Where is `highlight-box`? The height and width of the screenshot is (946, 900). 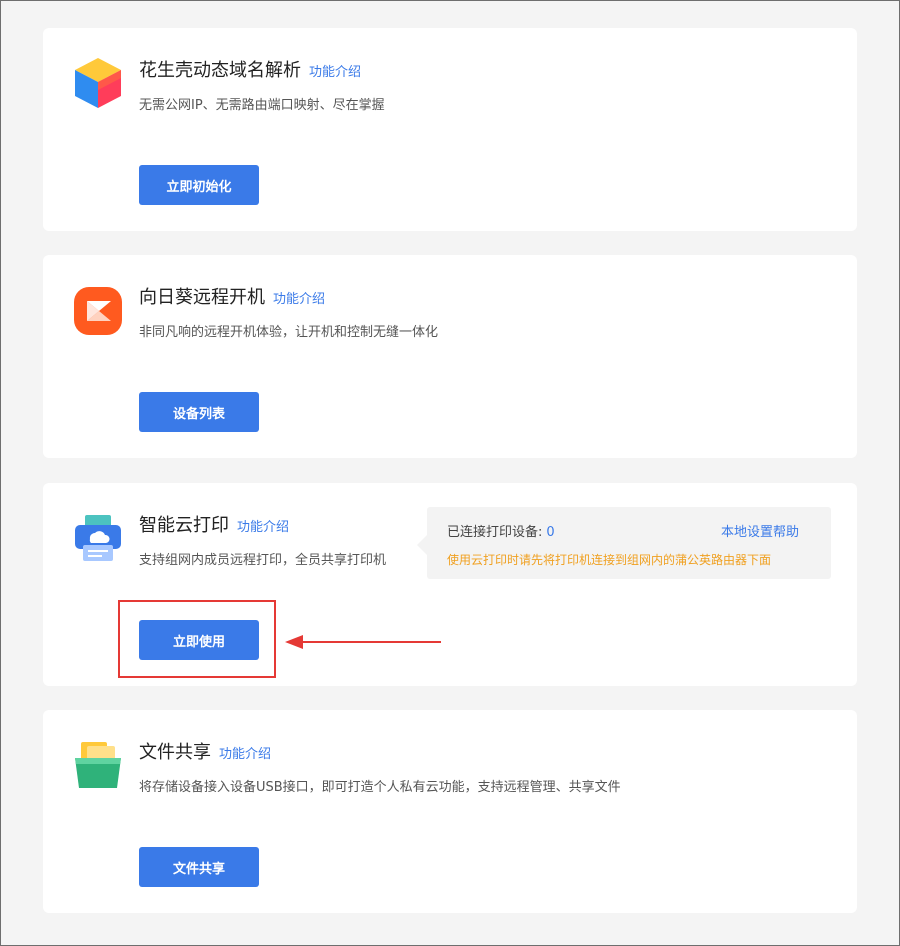
highlight-box is located at coordinates (197, 639).